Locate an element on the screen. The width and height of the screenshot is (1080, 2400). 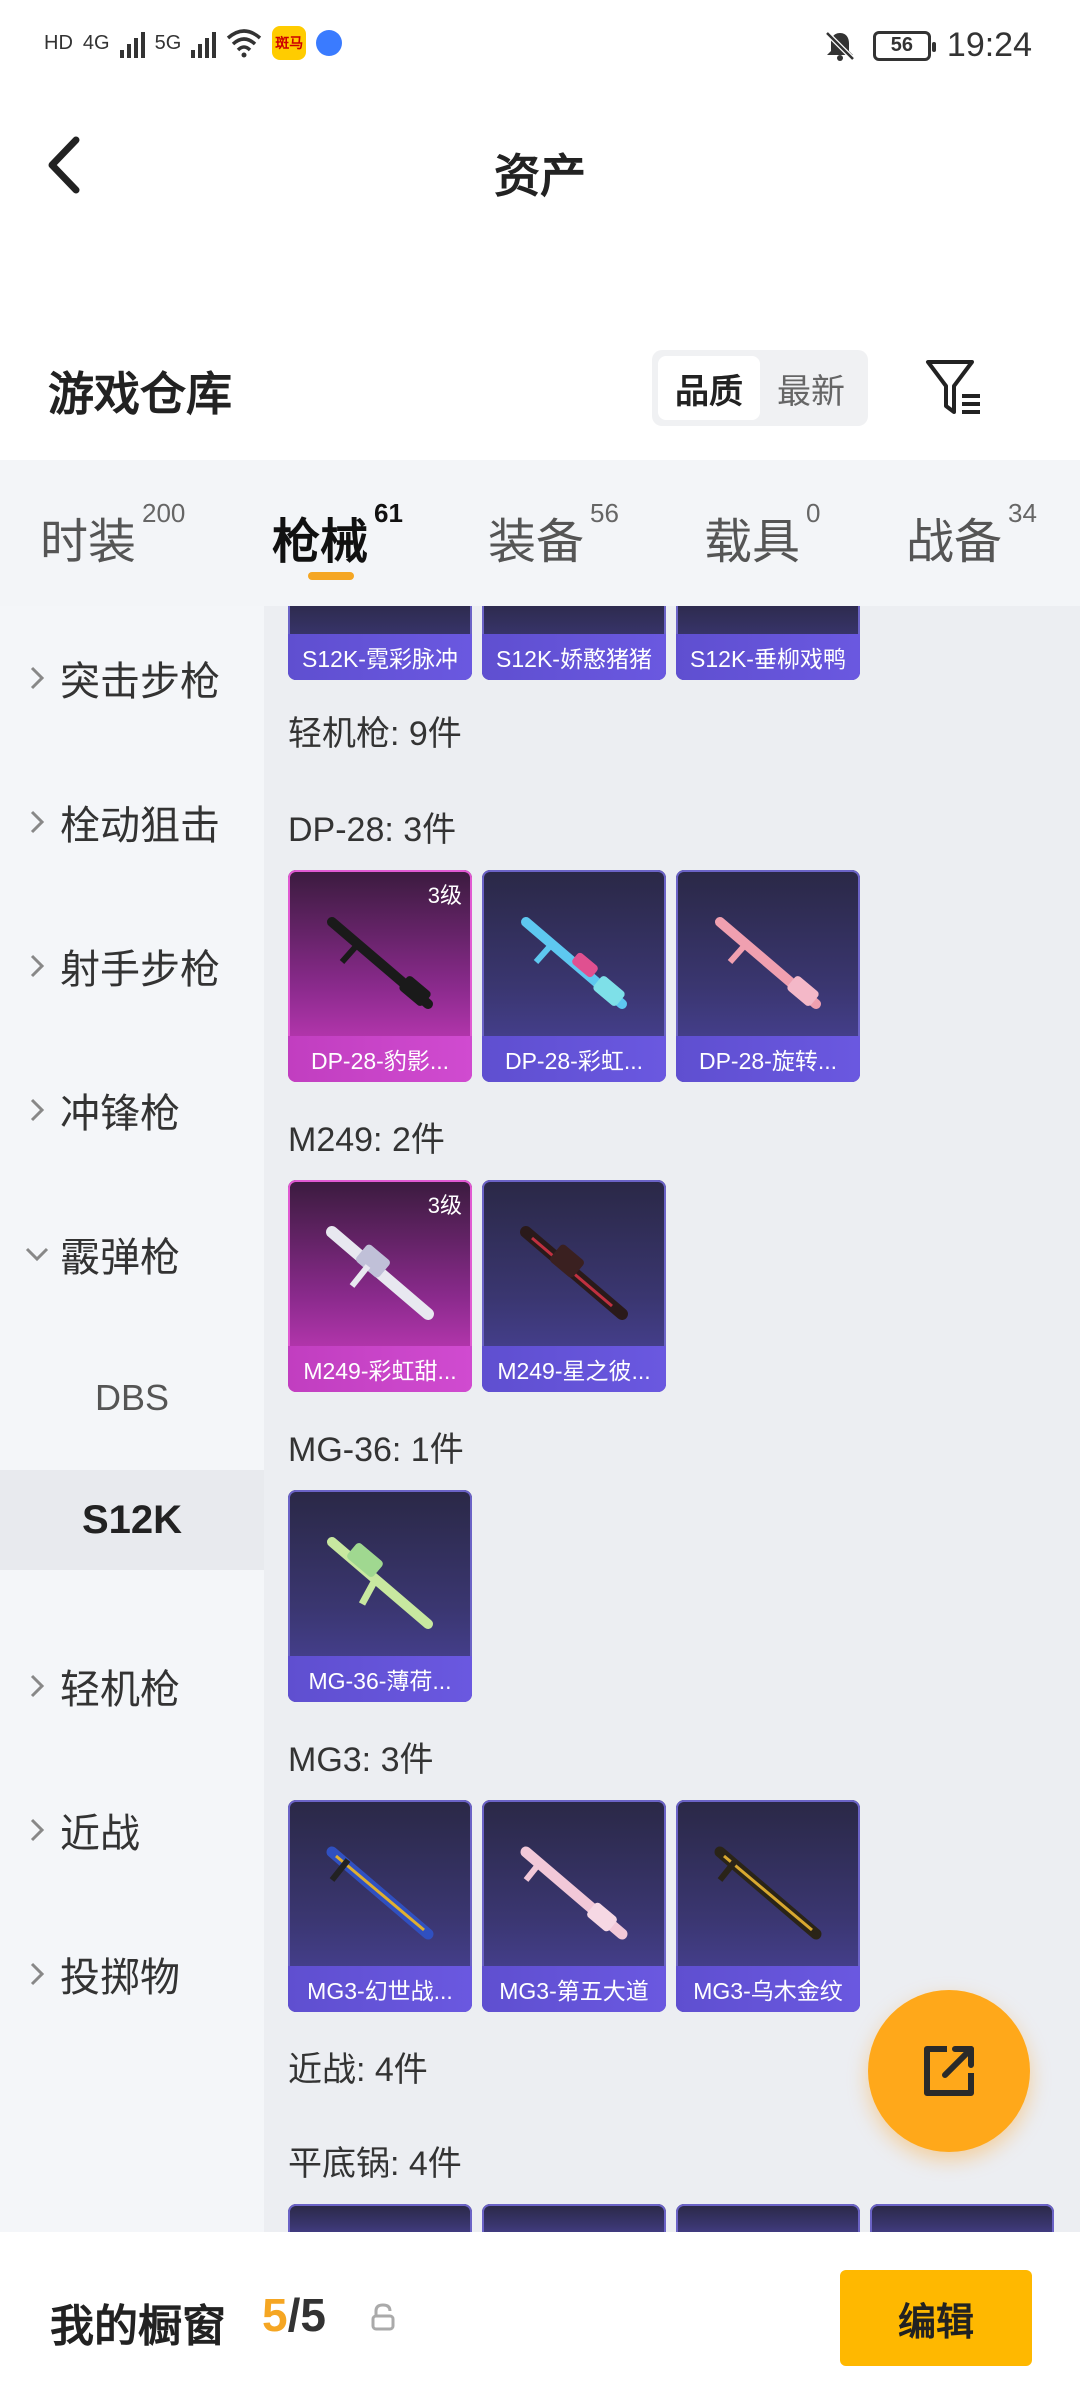
sidebar-subitem-dbs: DBS is located at coordinates (132, 1398).